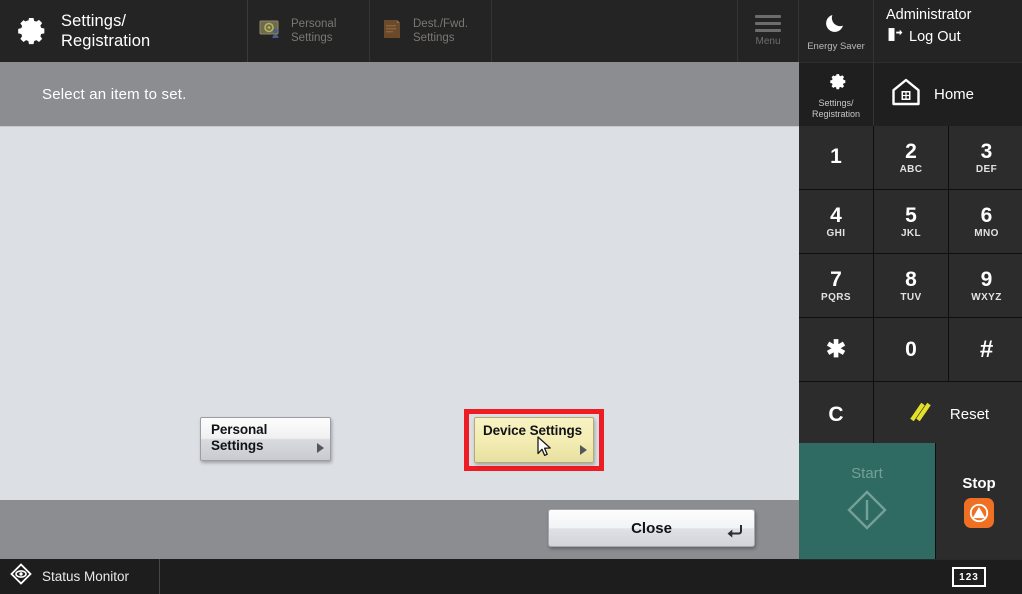 The height and width of the screenshot is (594, 1022). I want to click on start-diamond-icon, so click(867, 512).